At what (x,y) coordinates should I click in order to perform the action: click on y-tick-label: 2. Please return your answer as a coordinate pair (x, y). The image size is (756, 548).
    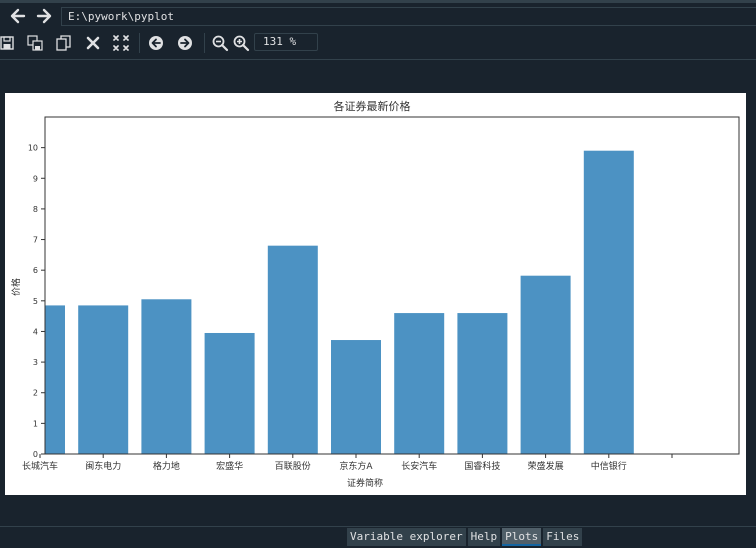
    Looking at the image, I should click on (35, 393).